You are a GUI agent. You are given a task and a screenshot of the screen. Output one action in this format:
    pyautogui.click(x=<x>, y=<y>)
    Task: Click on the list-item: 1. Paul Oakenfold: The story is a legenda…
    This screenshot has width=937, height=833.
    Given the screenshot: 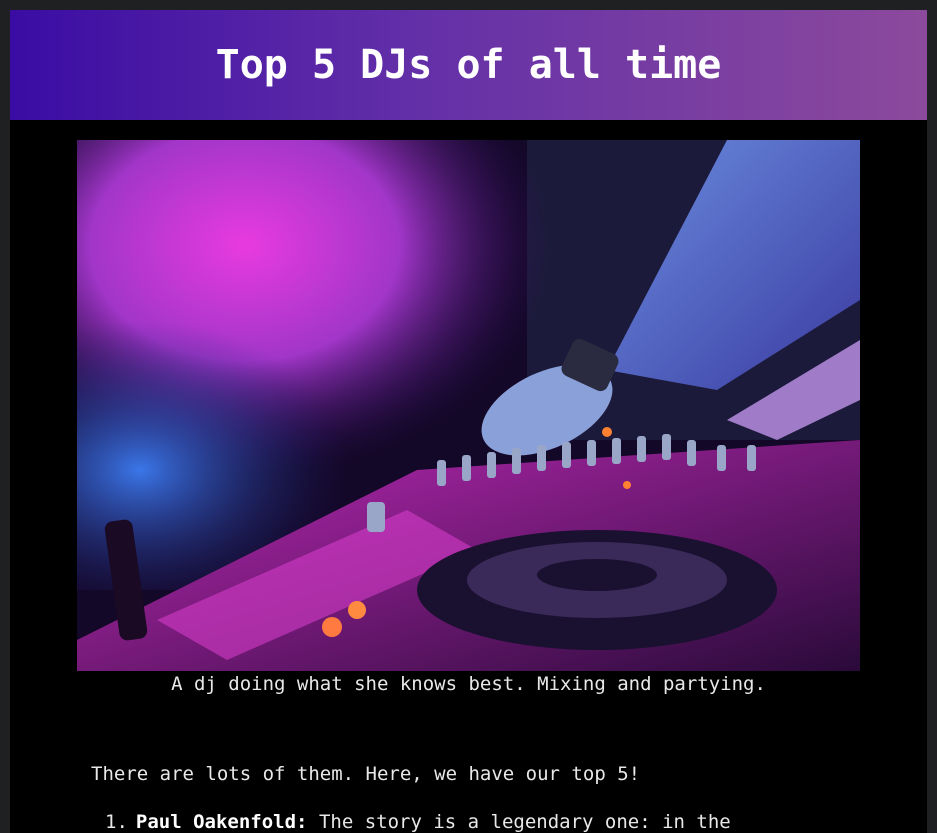 What is the action you would take?
    pyautogui.click(x=485, y=822)
    